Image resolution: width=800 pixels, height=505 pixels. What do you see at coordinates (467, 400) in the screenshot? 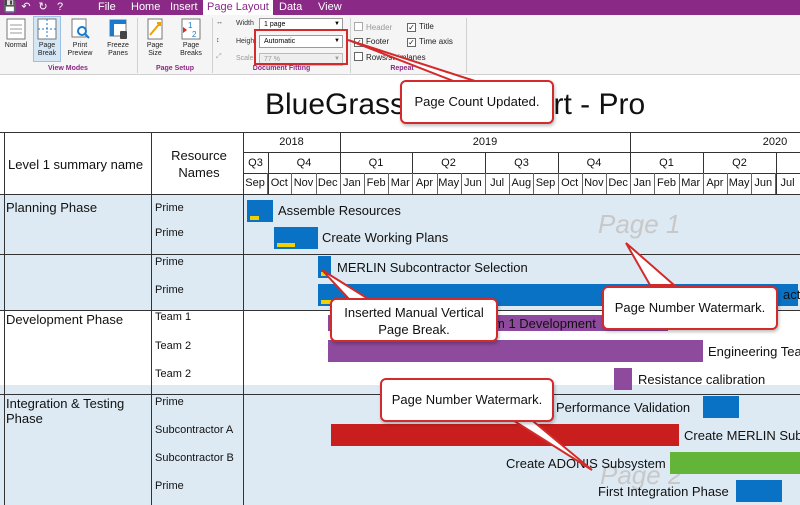
I see `callout-watermark-2: Page Number Watermark.` at bounding box center [467, 400].